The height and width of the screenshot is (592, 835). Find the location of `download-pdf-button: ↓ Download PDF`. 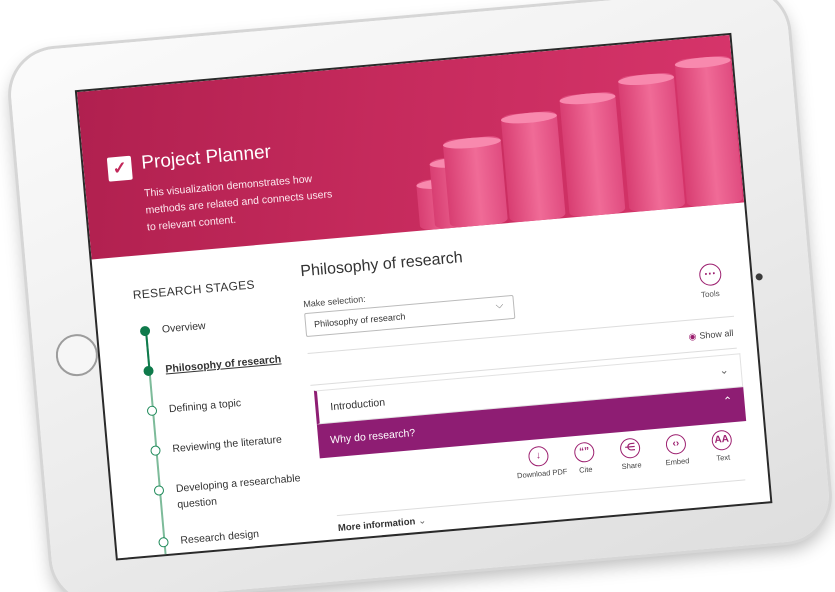

download-pdf-button: ↓ Download PDF is located at coordinates (541, 462).